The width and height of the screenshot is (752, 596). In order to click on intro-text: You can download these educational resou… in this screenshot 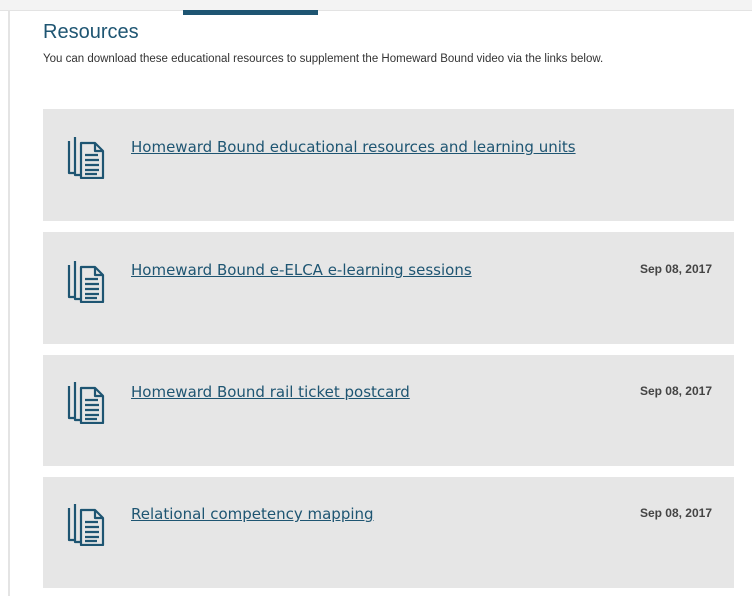, I will do `click(323, 59)`.